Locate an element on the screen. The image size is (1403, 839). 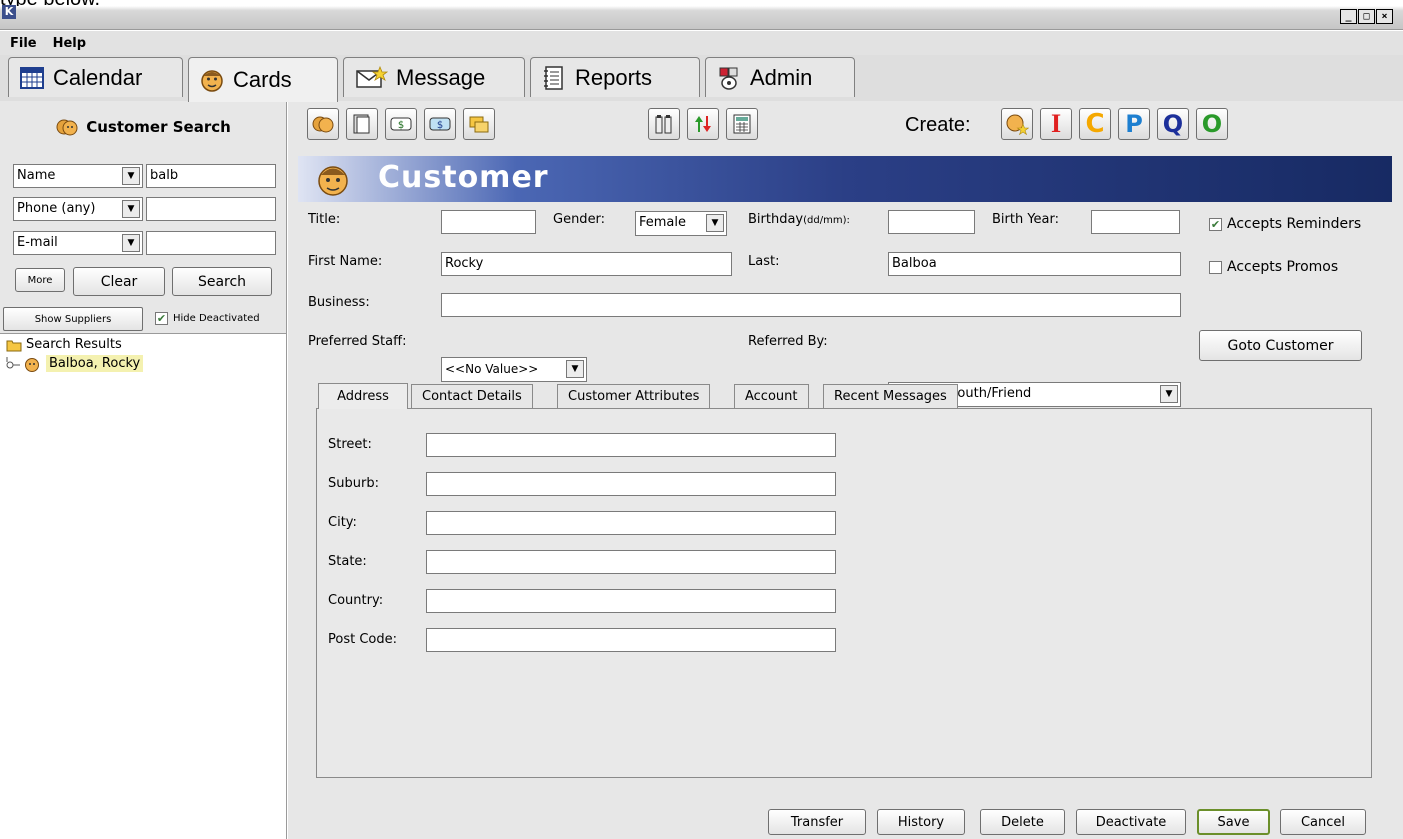
gender-label: Gender: is located at coordinates (579, 219).